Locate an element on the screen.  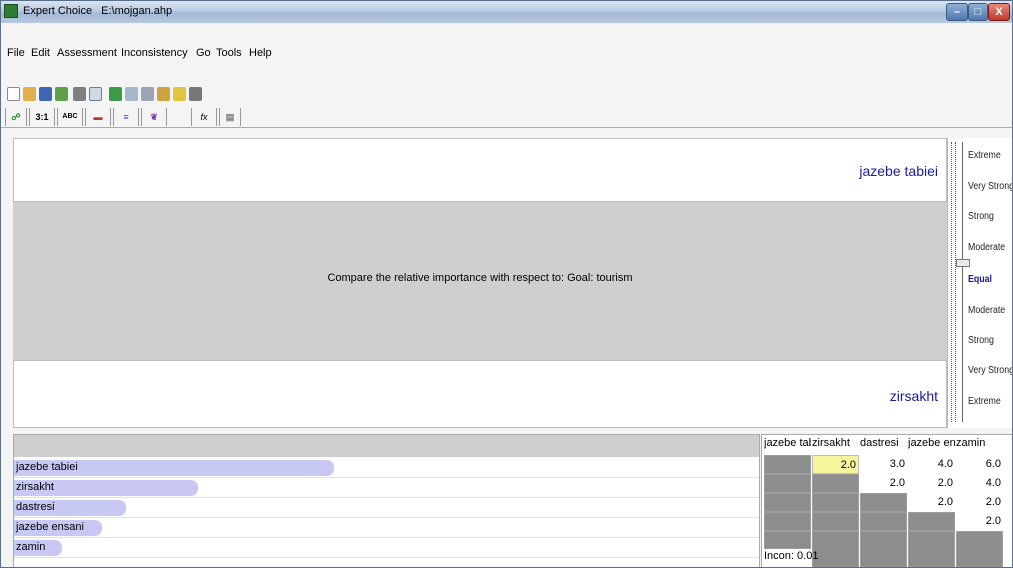
menu-tools: Tools is located at coordinates (229, 53).